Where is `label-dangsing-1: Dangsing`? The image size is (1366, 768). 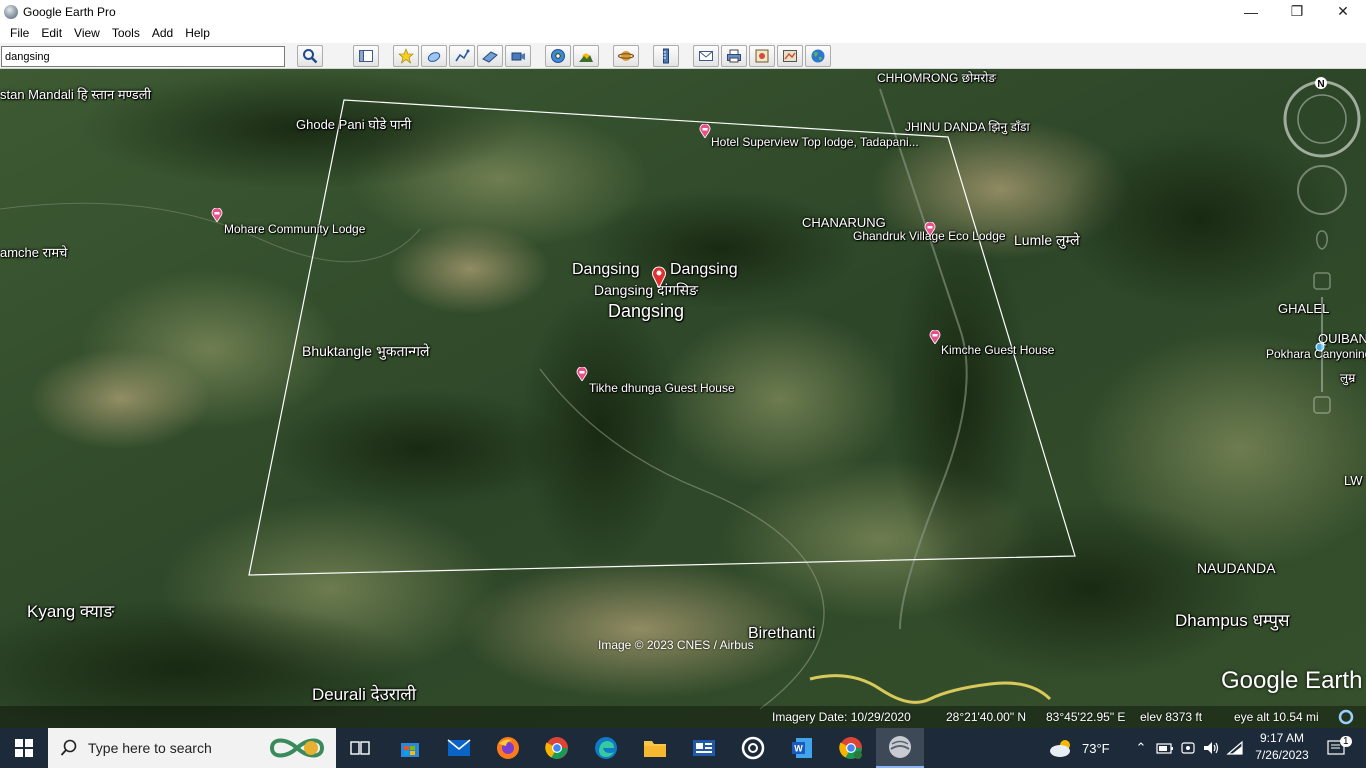 label-dangsing-1: Dangsing is located at coordinates (606, 270).